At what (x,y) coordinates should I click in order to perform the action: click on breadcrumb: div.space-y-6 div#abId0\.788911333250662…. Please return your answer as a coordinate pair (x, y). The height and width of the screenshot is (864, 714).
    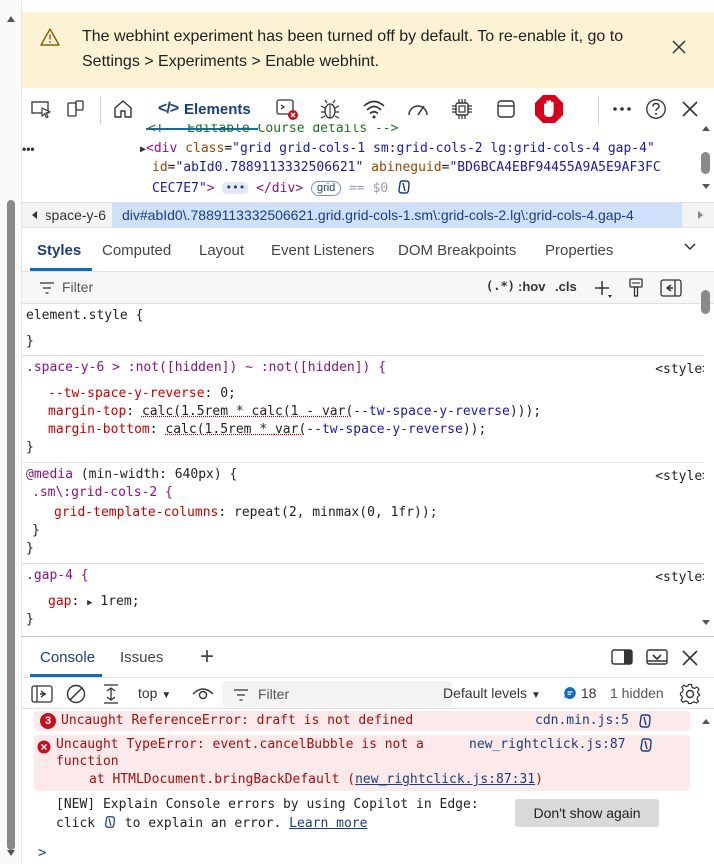
    Looking at the image, I should click on (368, 215).